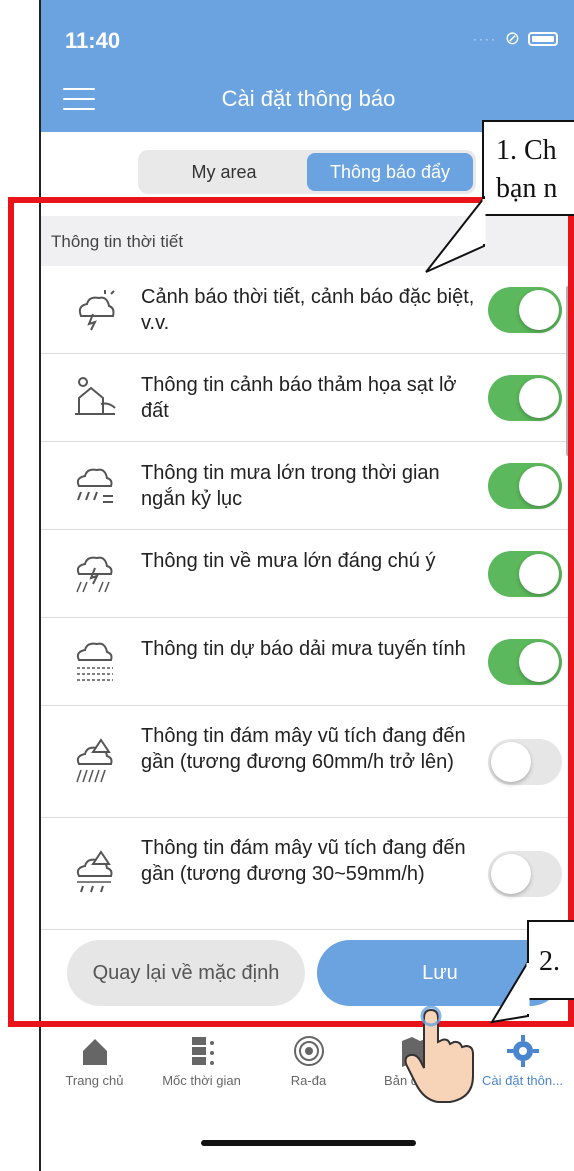  I want to click on status-time: 11:40, so click(93, 40).